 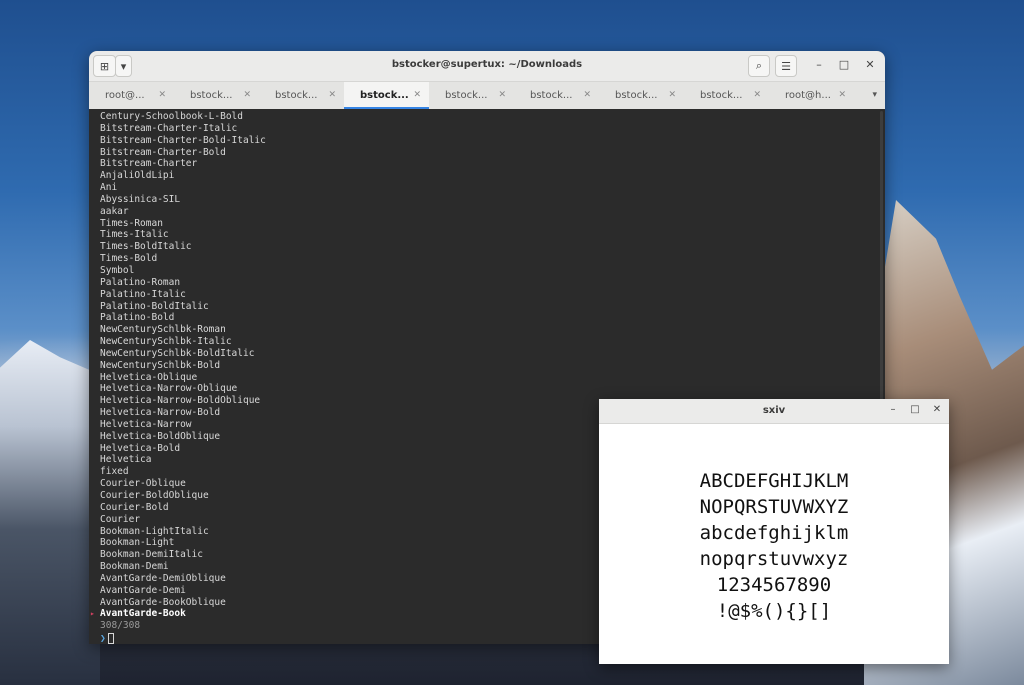 I want to click on chevron-down-icon: ▾, so click(x=874, y=95).